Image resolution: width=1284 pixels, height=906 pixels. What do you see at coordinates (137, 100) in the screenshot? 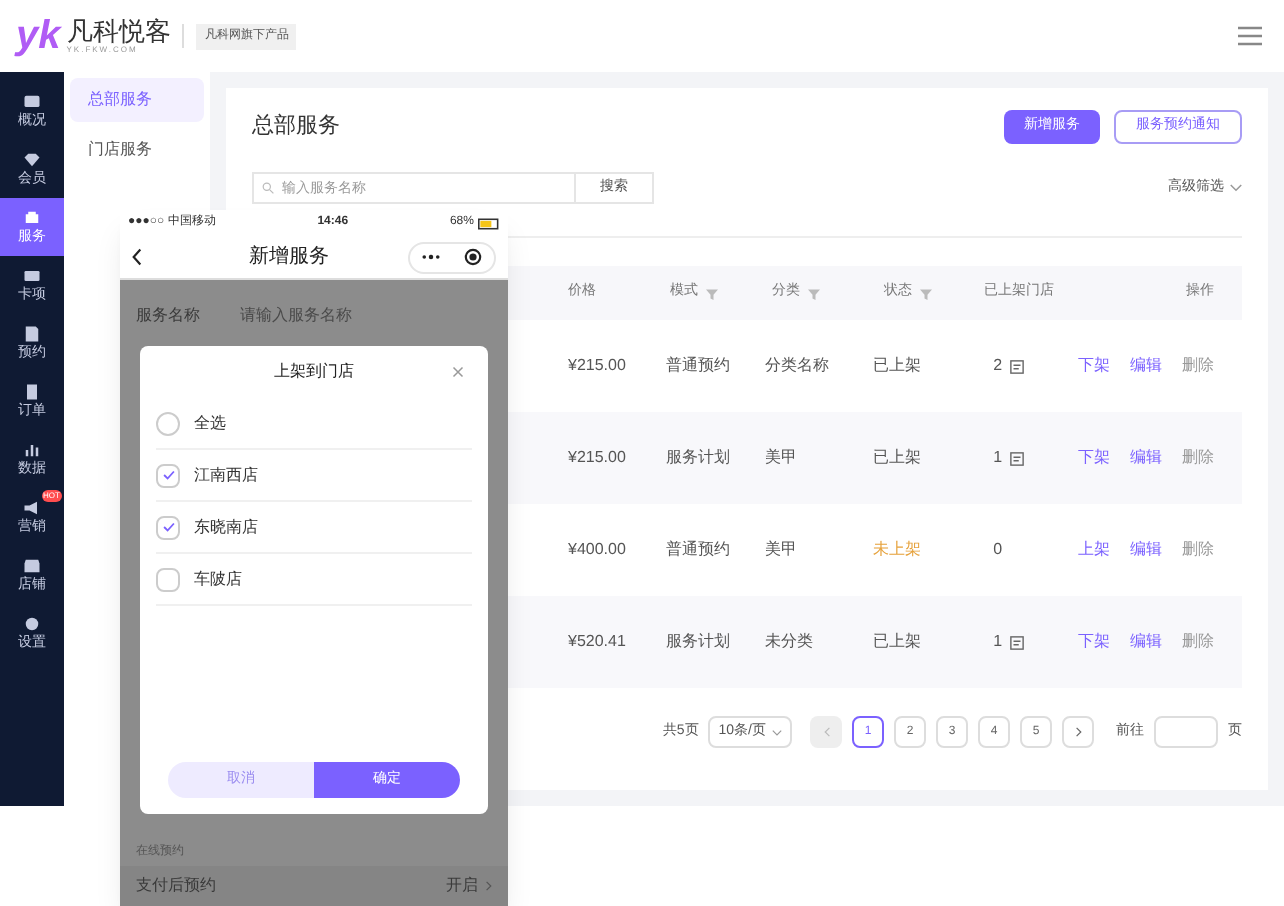
I see `subnav-item: 总部服务` at bounding box center [137, 100].